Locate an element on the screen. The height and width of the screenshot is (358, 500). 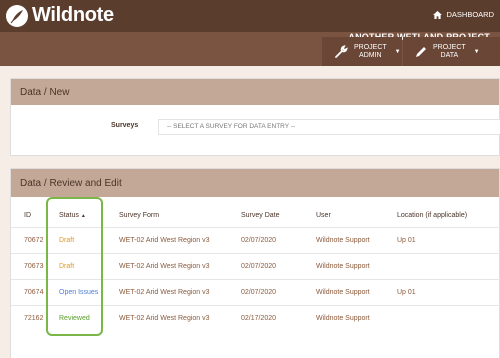
column-user: User is located at coordinates (343, 216).